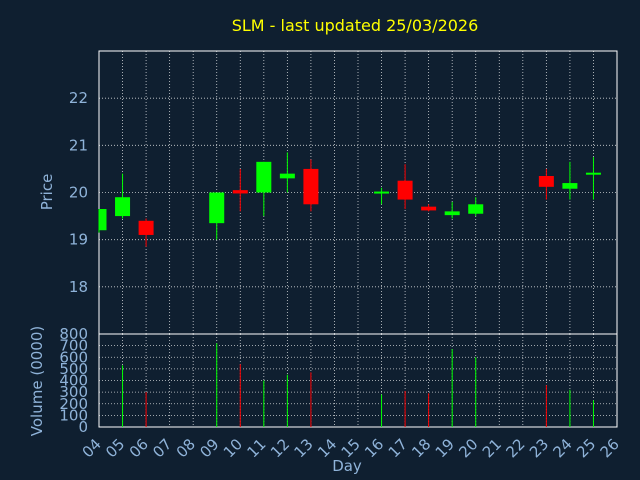  I want to click on price-tick-label: 19, so click(78, 240).